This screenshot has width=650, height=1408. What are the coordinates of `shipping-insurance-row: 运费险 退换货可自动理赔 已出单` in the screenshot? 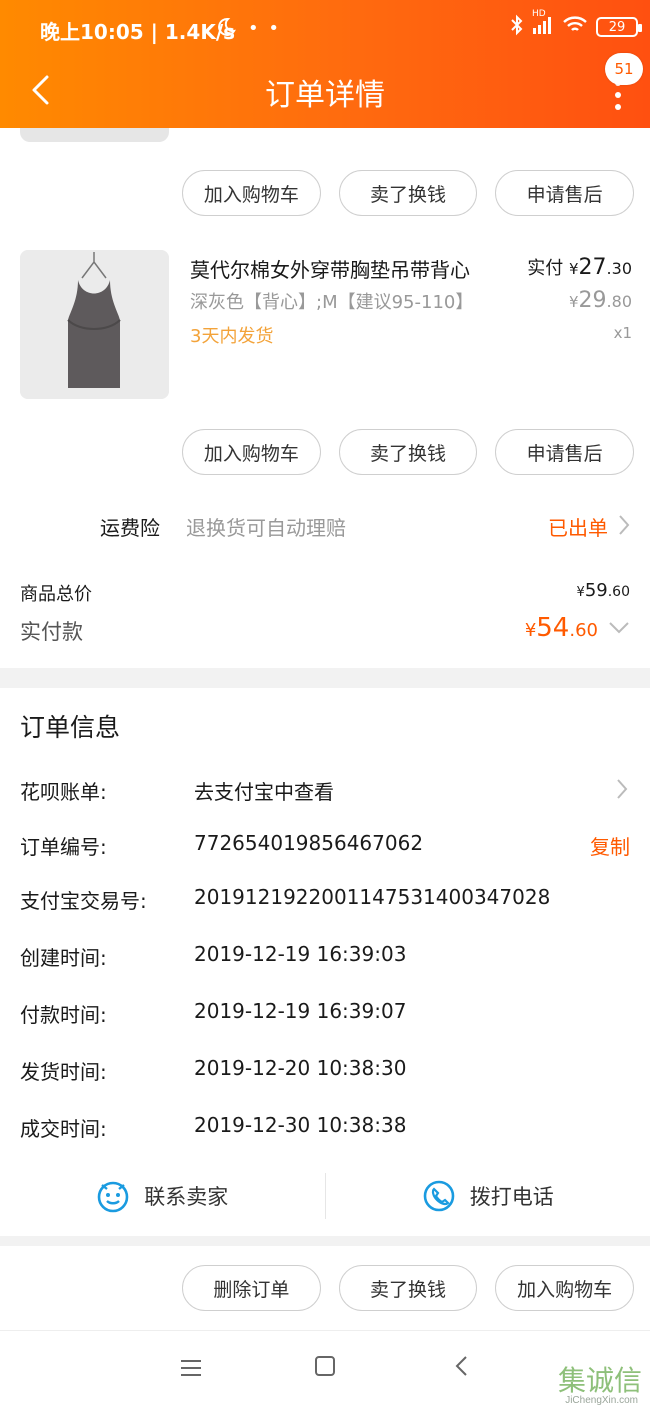 It's located at (325, 526).